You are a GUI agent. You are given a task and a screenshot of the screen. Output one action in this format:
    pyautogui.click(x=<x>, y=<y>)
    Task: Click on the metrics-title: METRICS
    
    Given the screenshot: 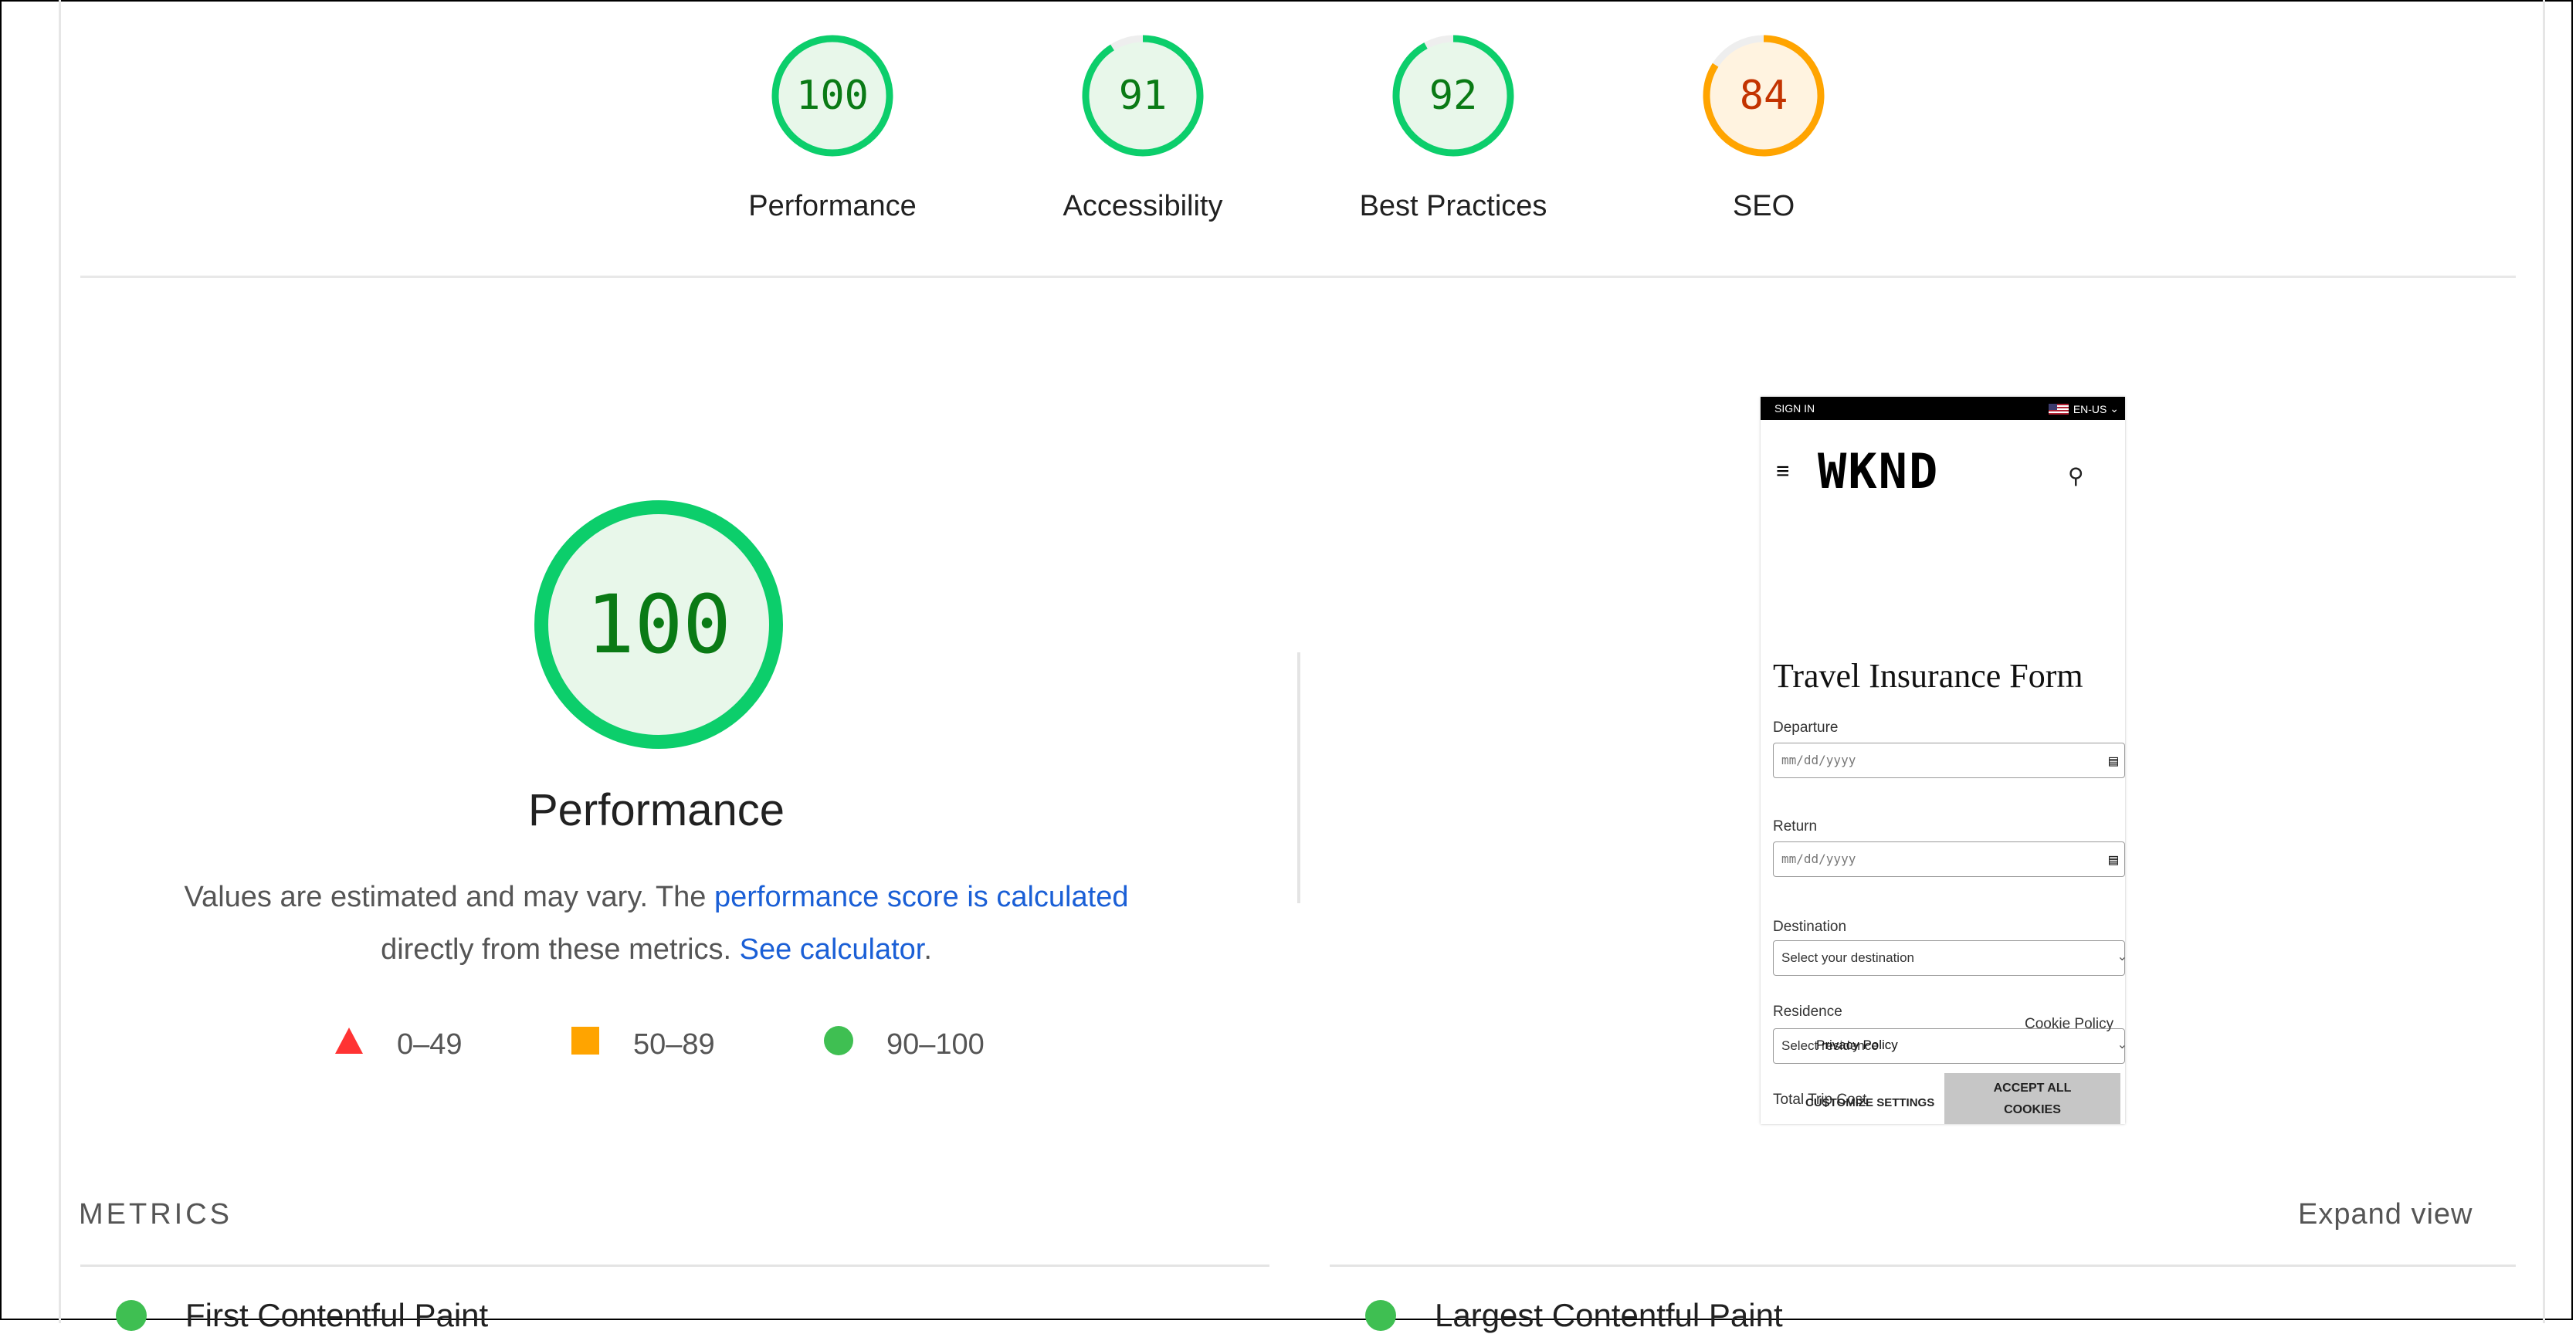 What is the action you would take?
    pyautogui.click(x=155, y=1214)
    